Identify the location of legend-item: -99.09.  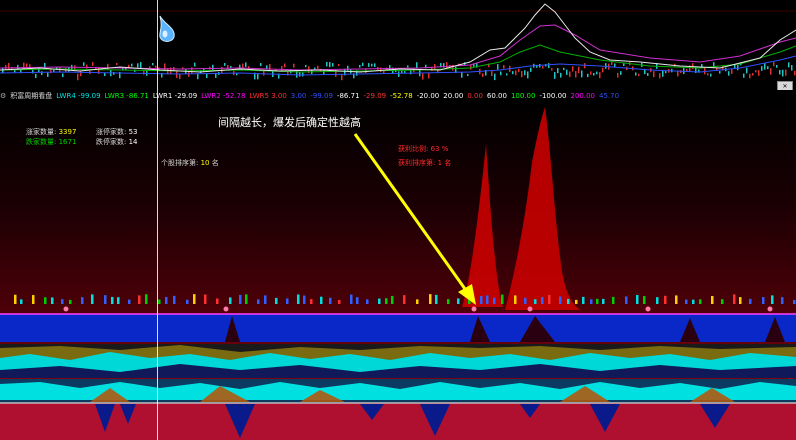
(321, 96).